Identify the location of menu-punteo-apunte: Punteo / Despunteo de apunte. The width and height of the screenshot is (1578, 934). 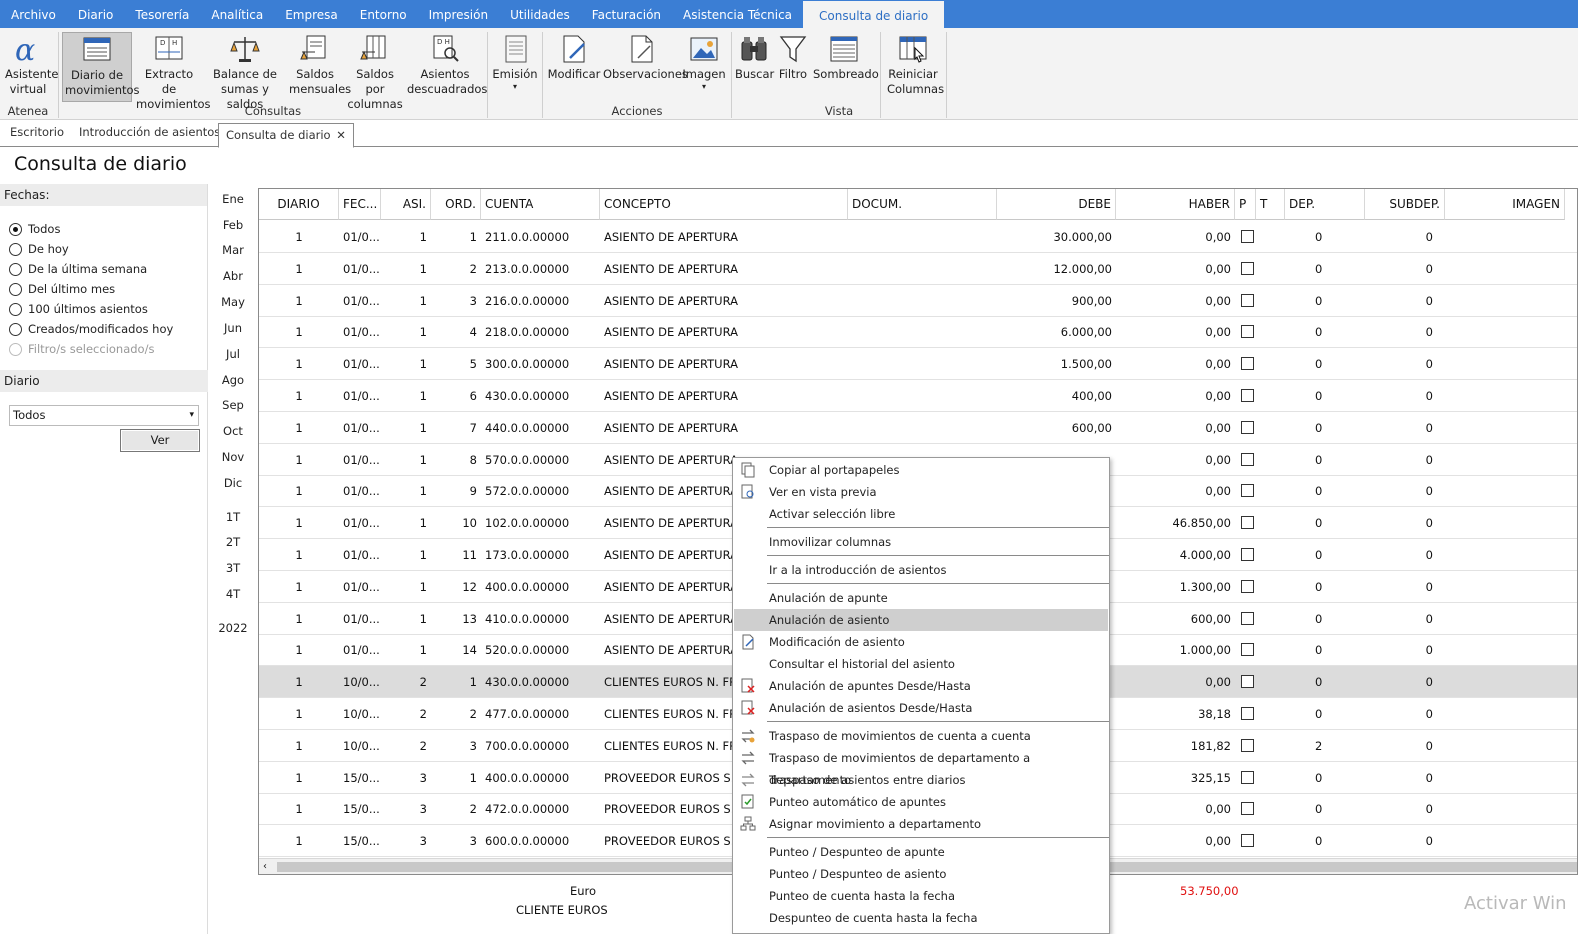
(921, 852).